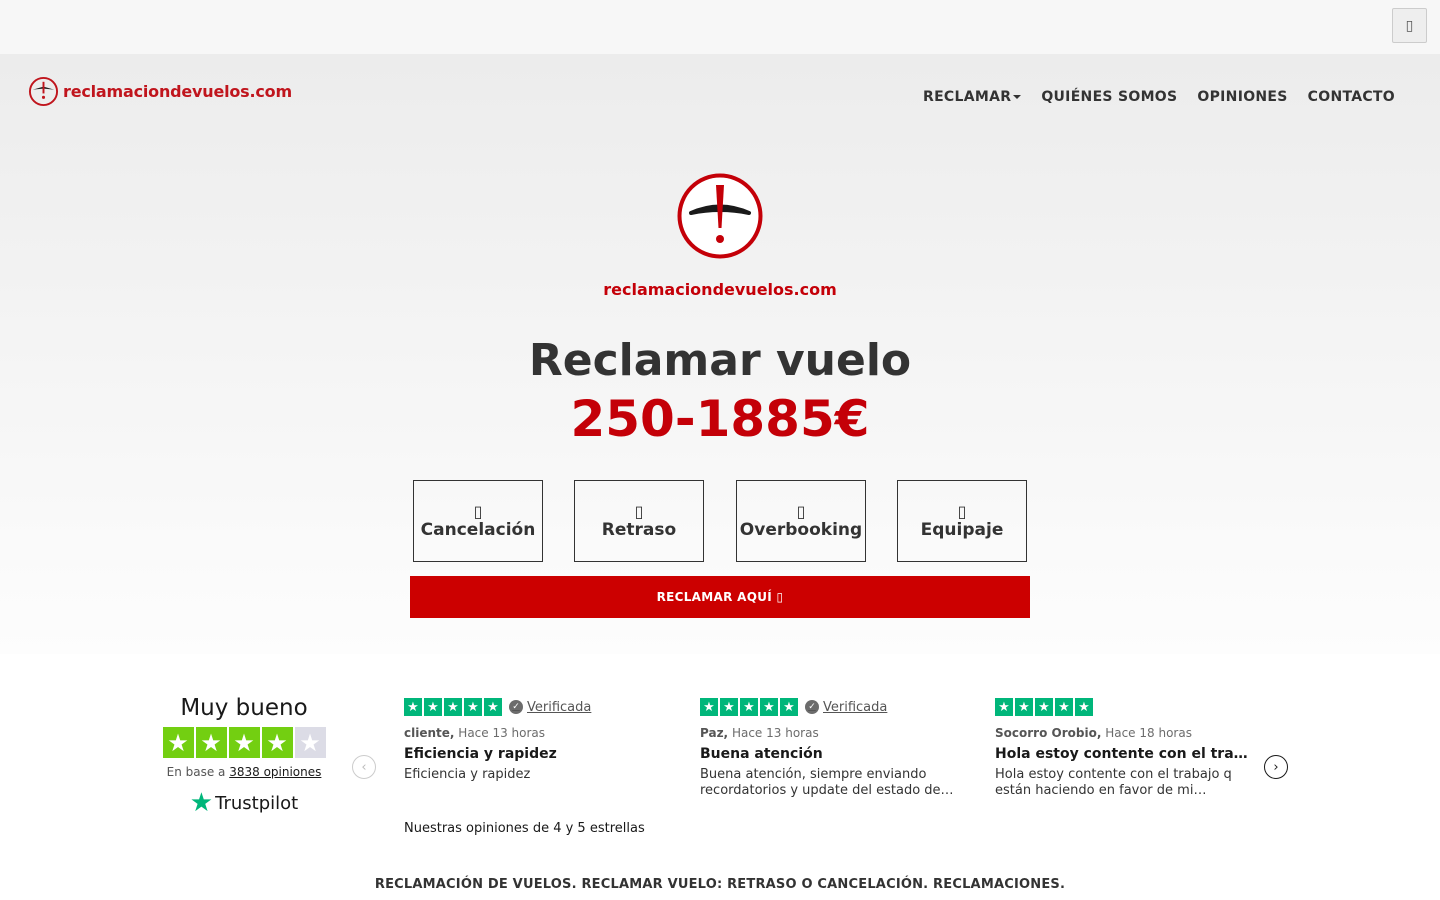  Describe the element at coordinates (1148, 733) in the screenshot. I see `review-time: Hace 18 horas` at that location.